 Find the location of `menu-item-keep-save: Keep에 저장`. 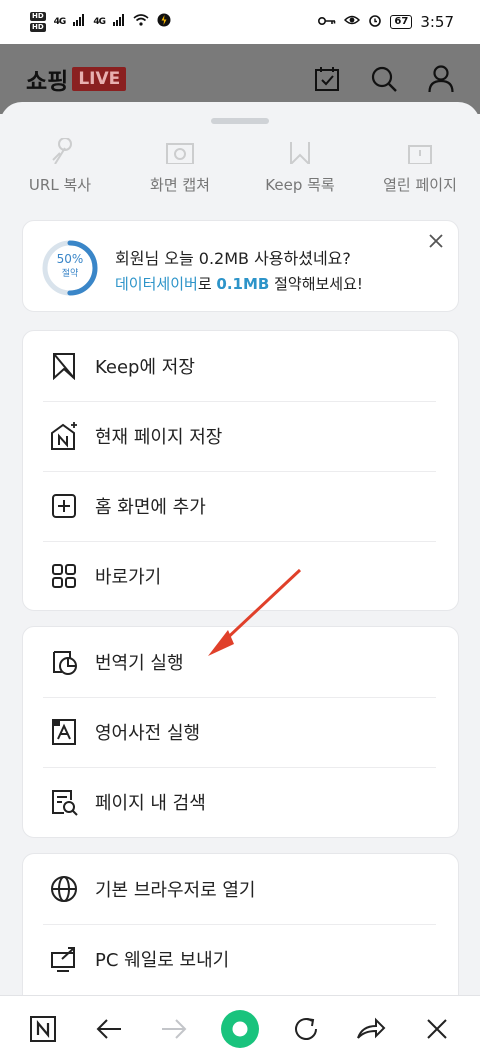

menu-item-keep-save: Keep에 저장 is located at coordinates (229, 366).